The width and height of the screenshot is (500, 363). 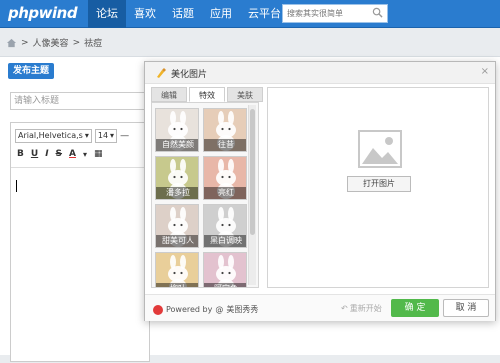 What do you see at coordinates (107, 14) in the screenshot?
I see `nav-item-forum: 论坛` at bounding box center [107, 14].